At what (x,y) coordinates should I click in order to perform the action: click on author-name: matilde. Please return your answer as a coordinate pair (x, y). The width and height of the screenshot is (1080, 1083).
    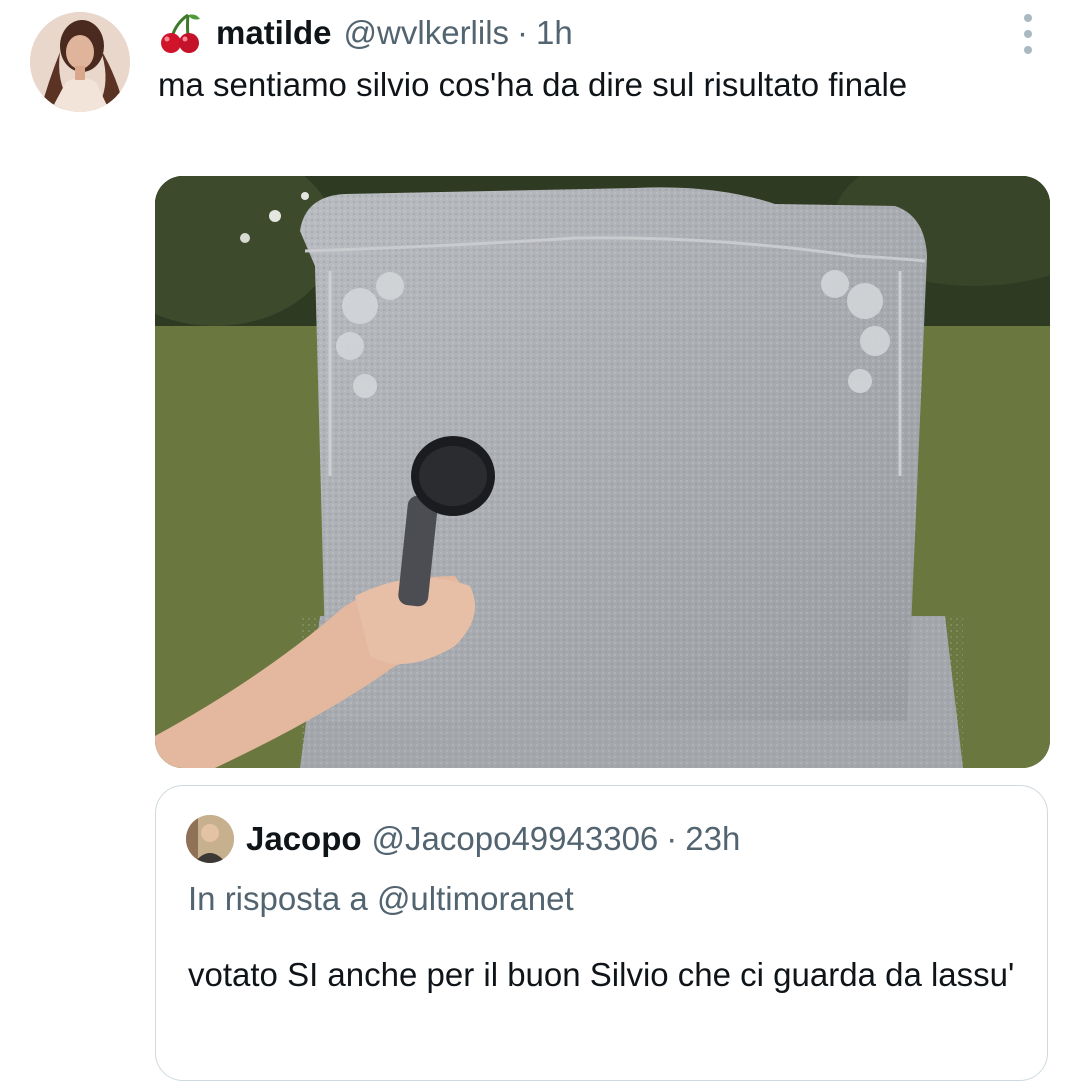
    Looking at the image, I should click on (274, 33).